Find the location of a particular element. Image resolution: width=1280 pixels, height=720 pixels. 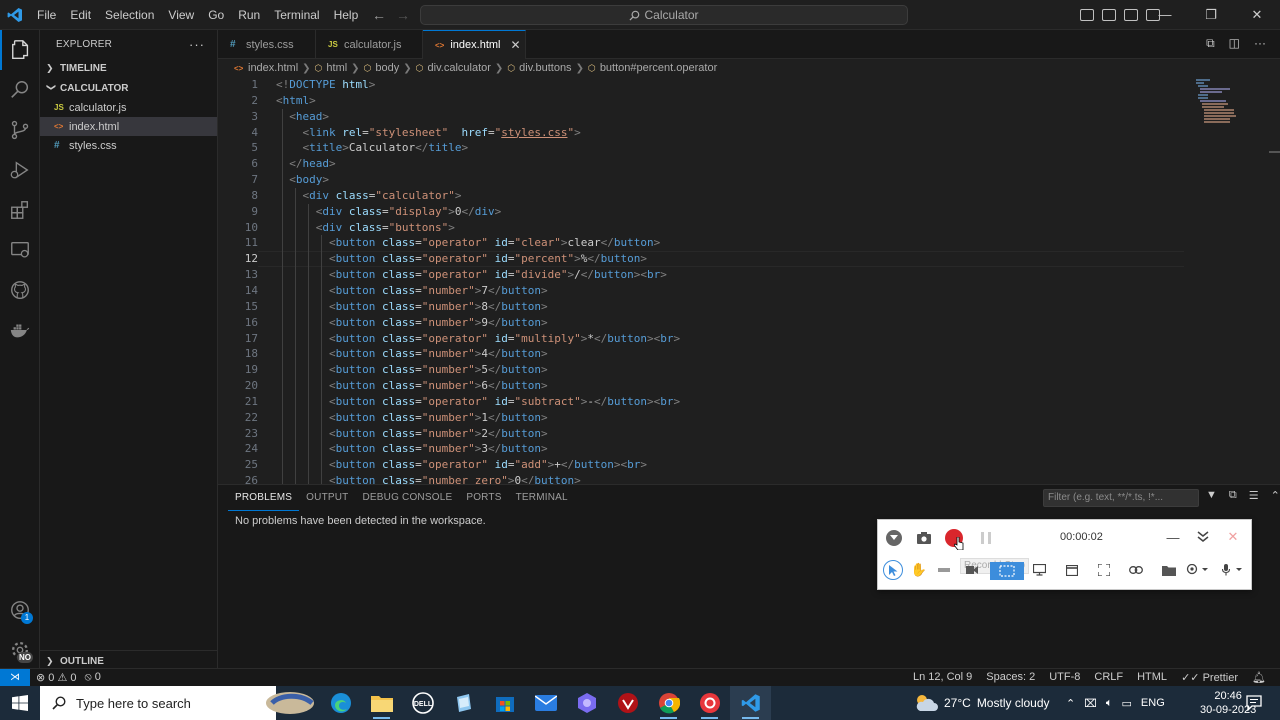

notifications-bell-icon: 🔔︎ is located at coordinates (1259, 677).